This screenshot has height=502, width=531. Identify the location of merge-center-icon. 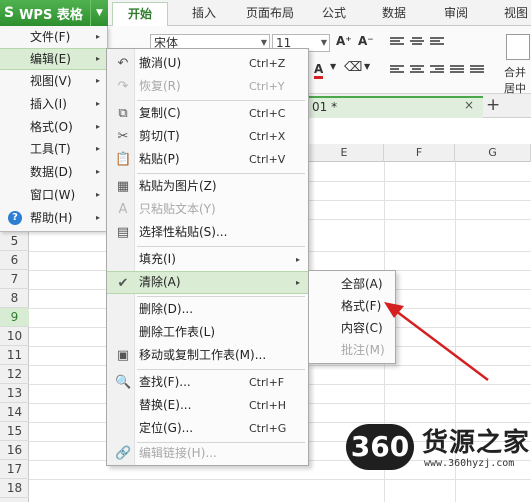
(518, 47).